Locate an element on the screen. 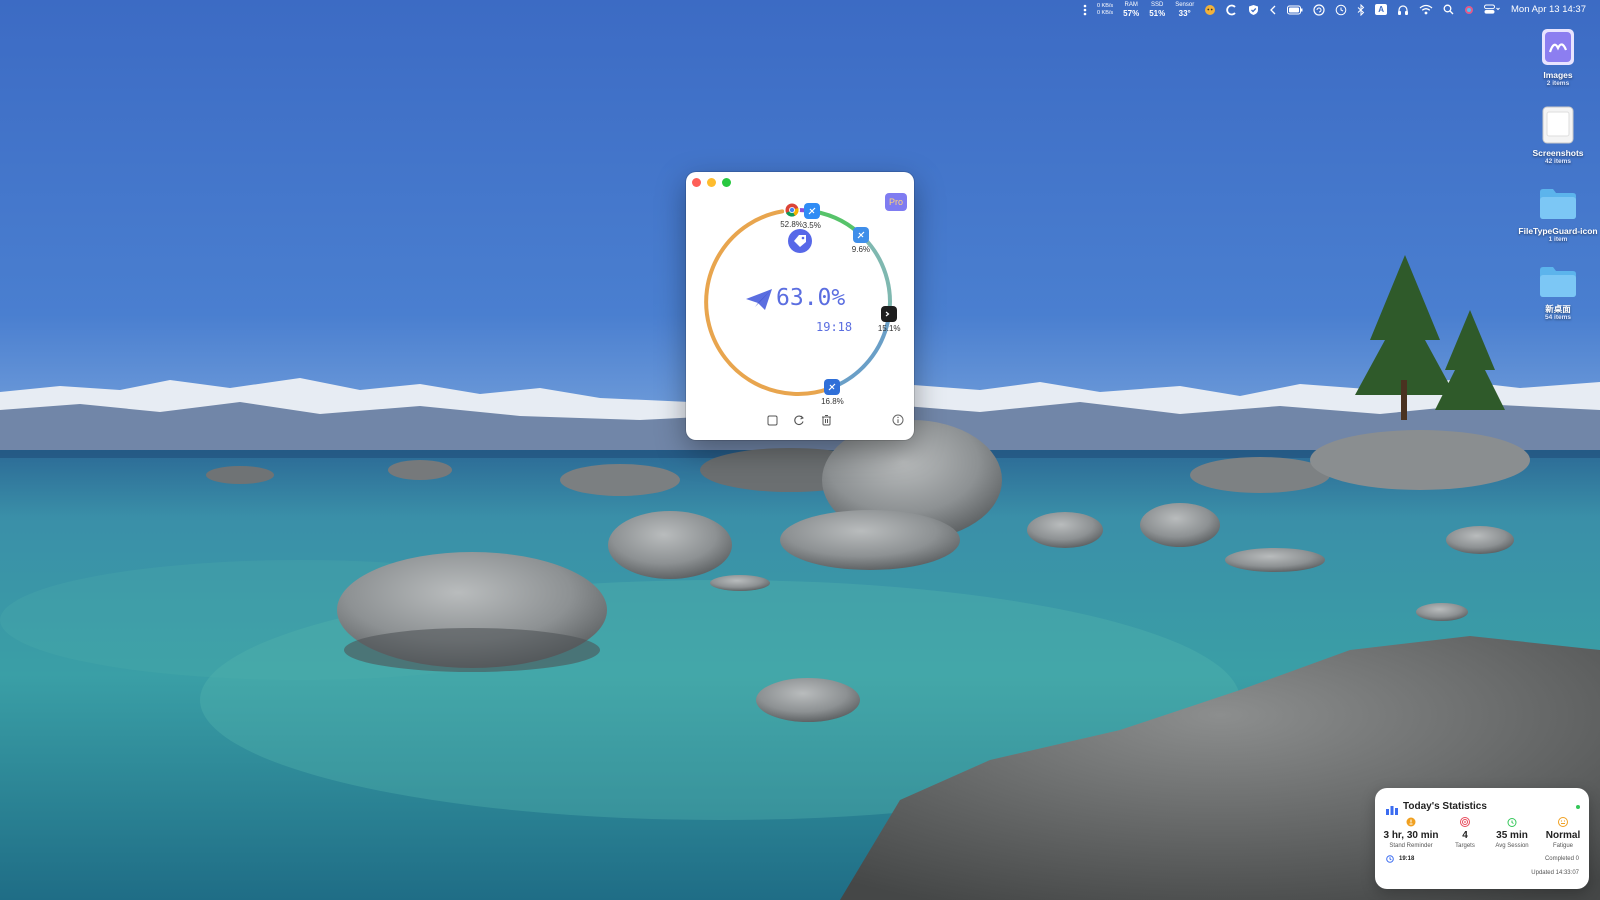  reset-icon is located at coordinates (799, 420).